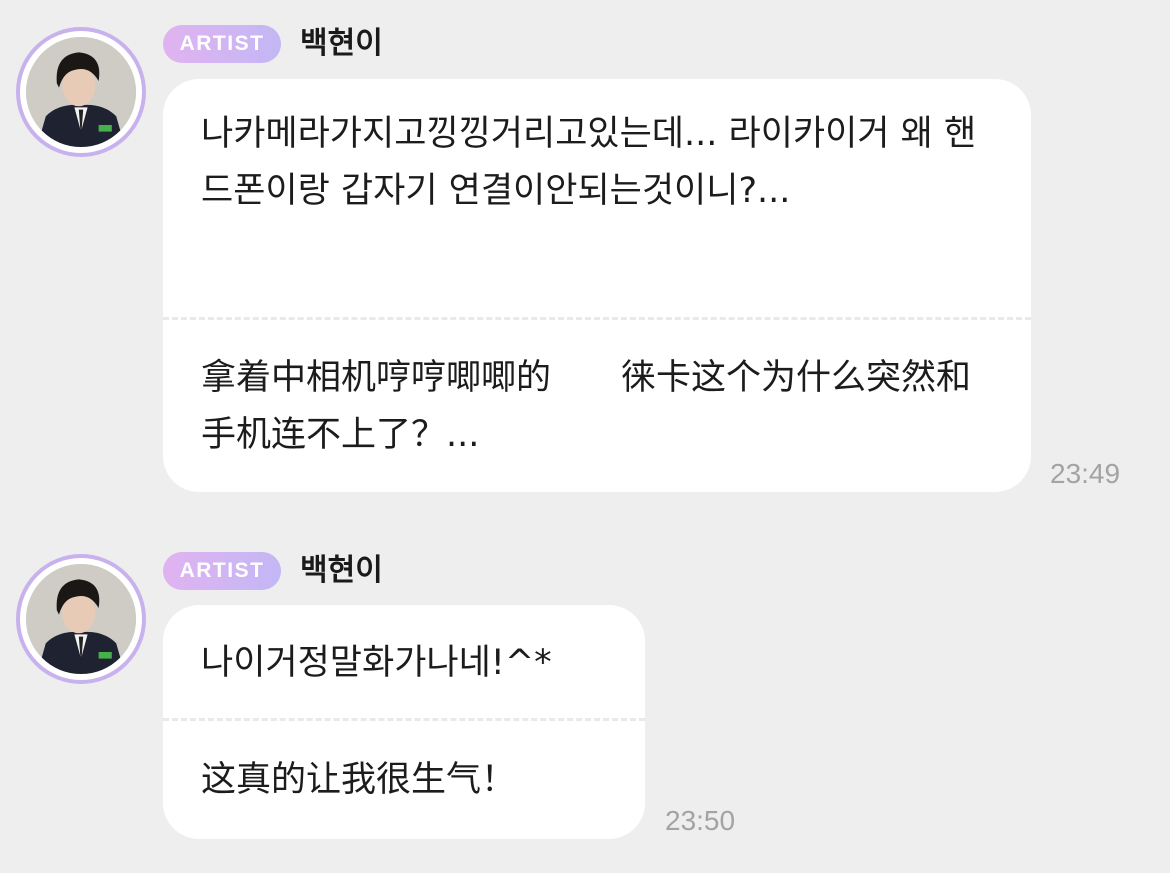  What do you see at coordinates (700, 820) in the screenshot?
I see `message-timestamp: 23:50` at bounding box center [700, 820].